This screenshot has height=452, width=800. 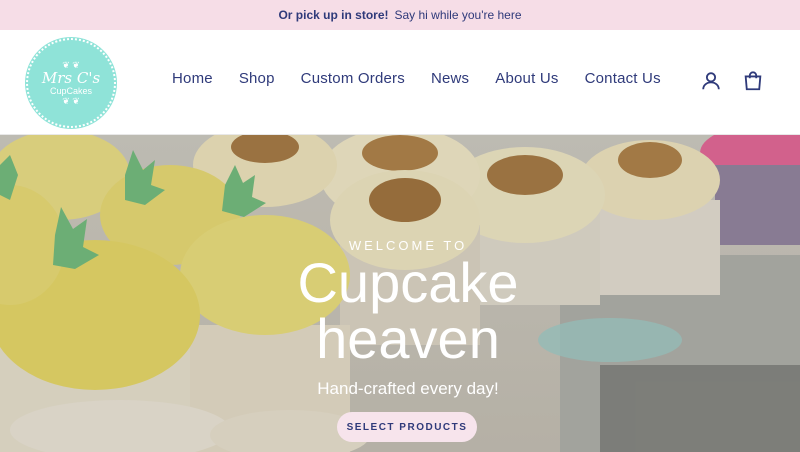 I want to click on cart-icon, so click(x=753, y=81).